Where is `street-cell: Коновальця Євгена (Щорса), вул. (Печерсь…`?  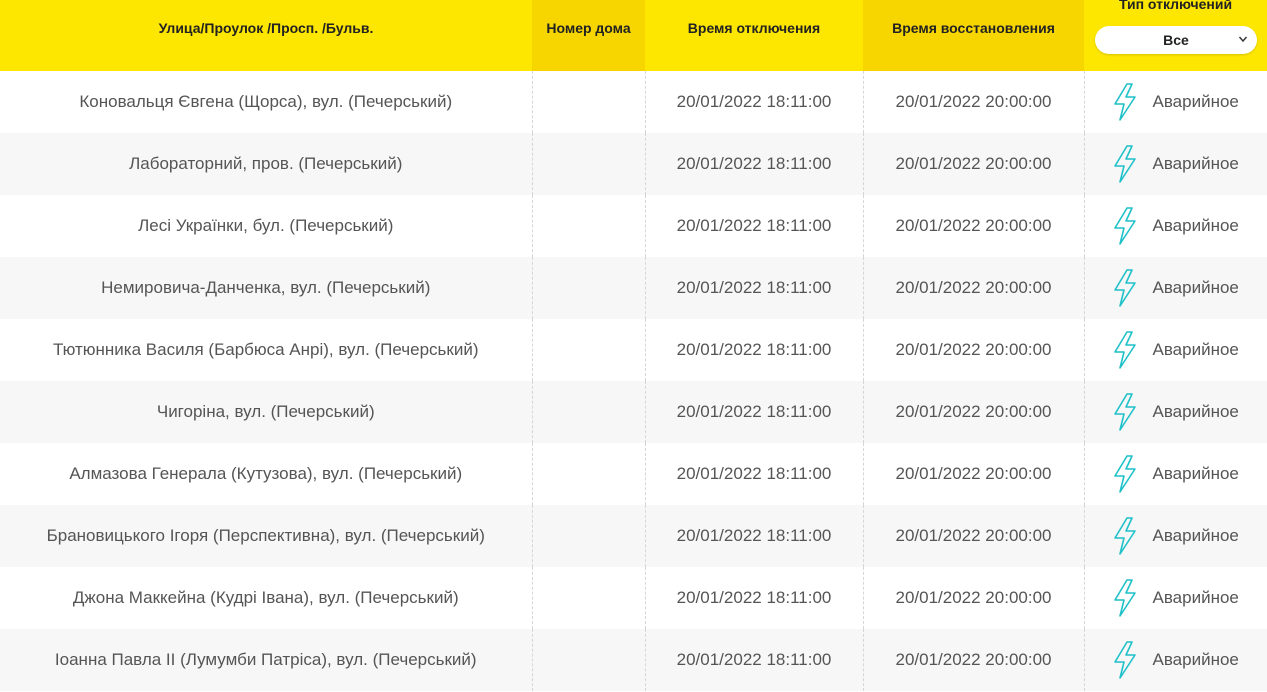 street-cell: Коновальця Євгена (Щорса), вул. (Печерсь… is located at coordinates (266, 102).